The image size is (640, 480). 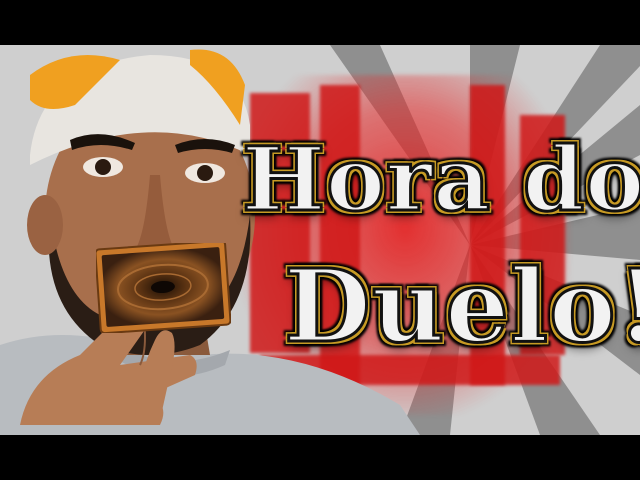 What do you see at coordinates (320, 22) in the screenshot?
I see `letterbox-top` at bounding box center [320, 22].